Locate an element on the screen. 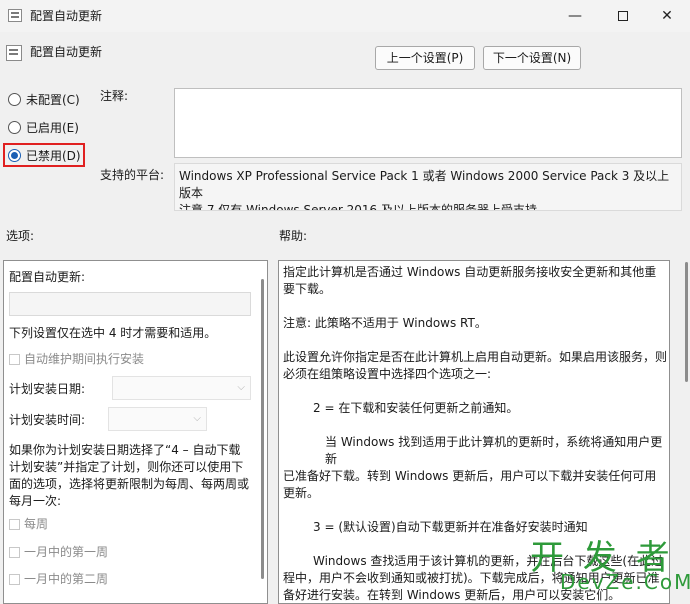 This screenshot has width=690, height=604. help-line: 当 Windows 找到适用于此计算机的更新时，系统将通知用户更新 is located at coordinates (494, 450).